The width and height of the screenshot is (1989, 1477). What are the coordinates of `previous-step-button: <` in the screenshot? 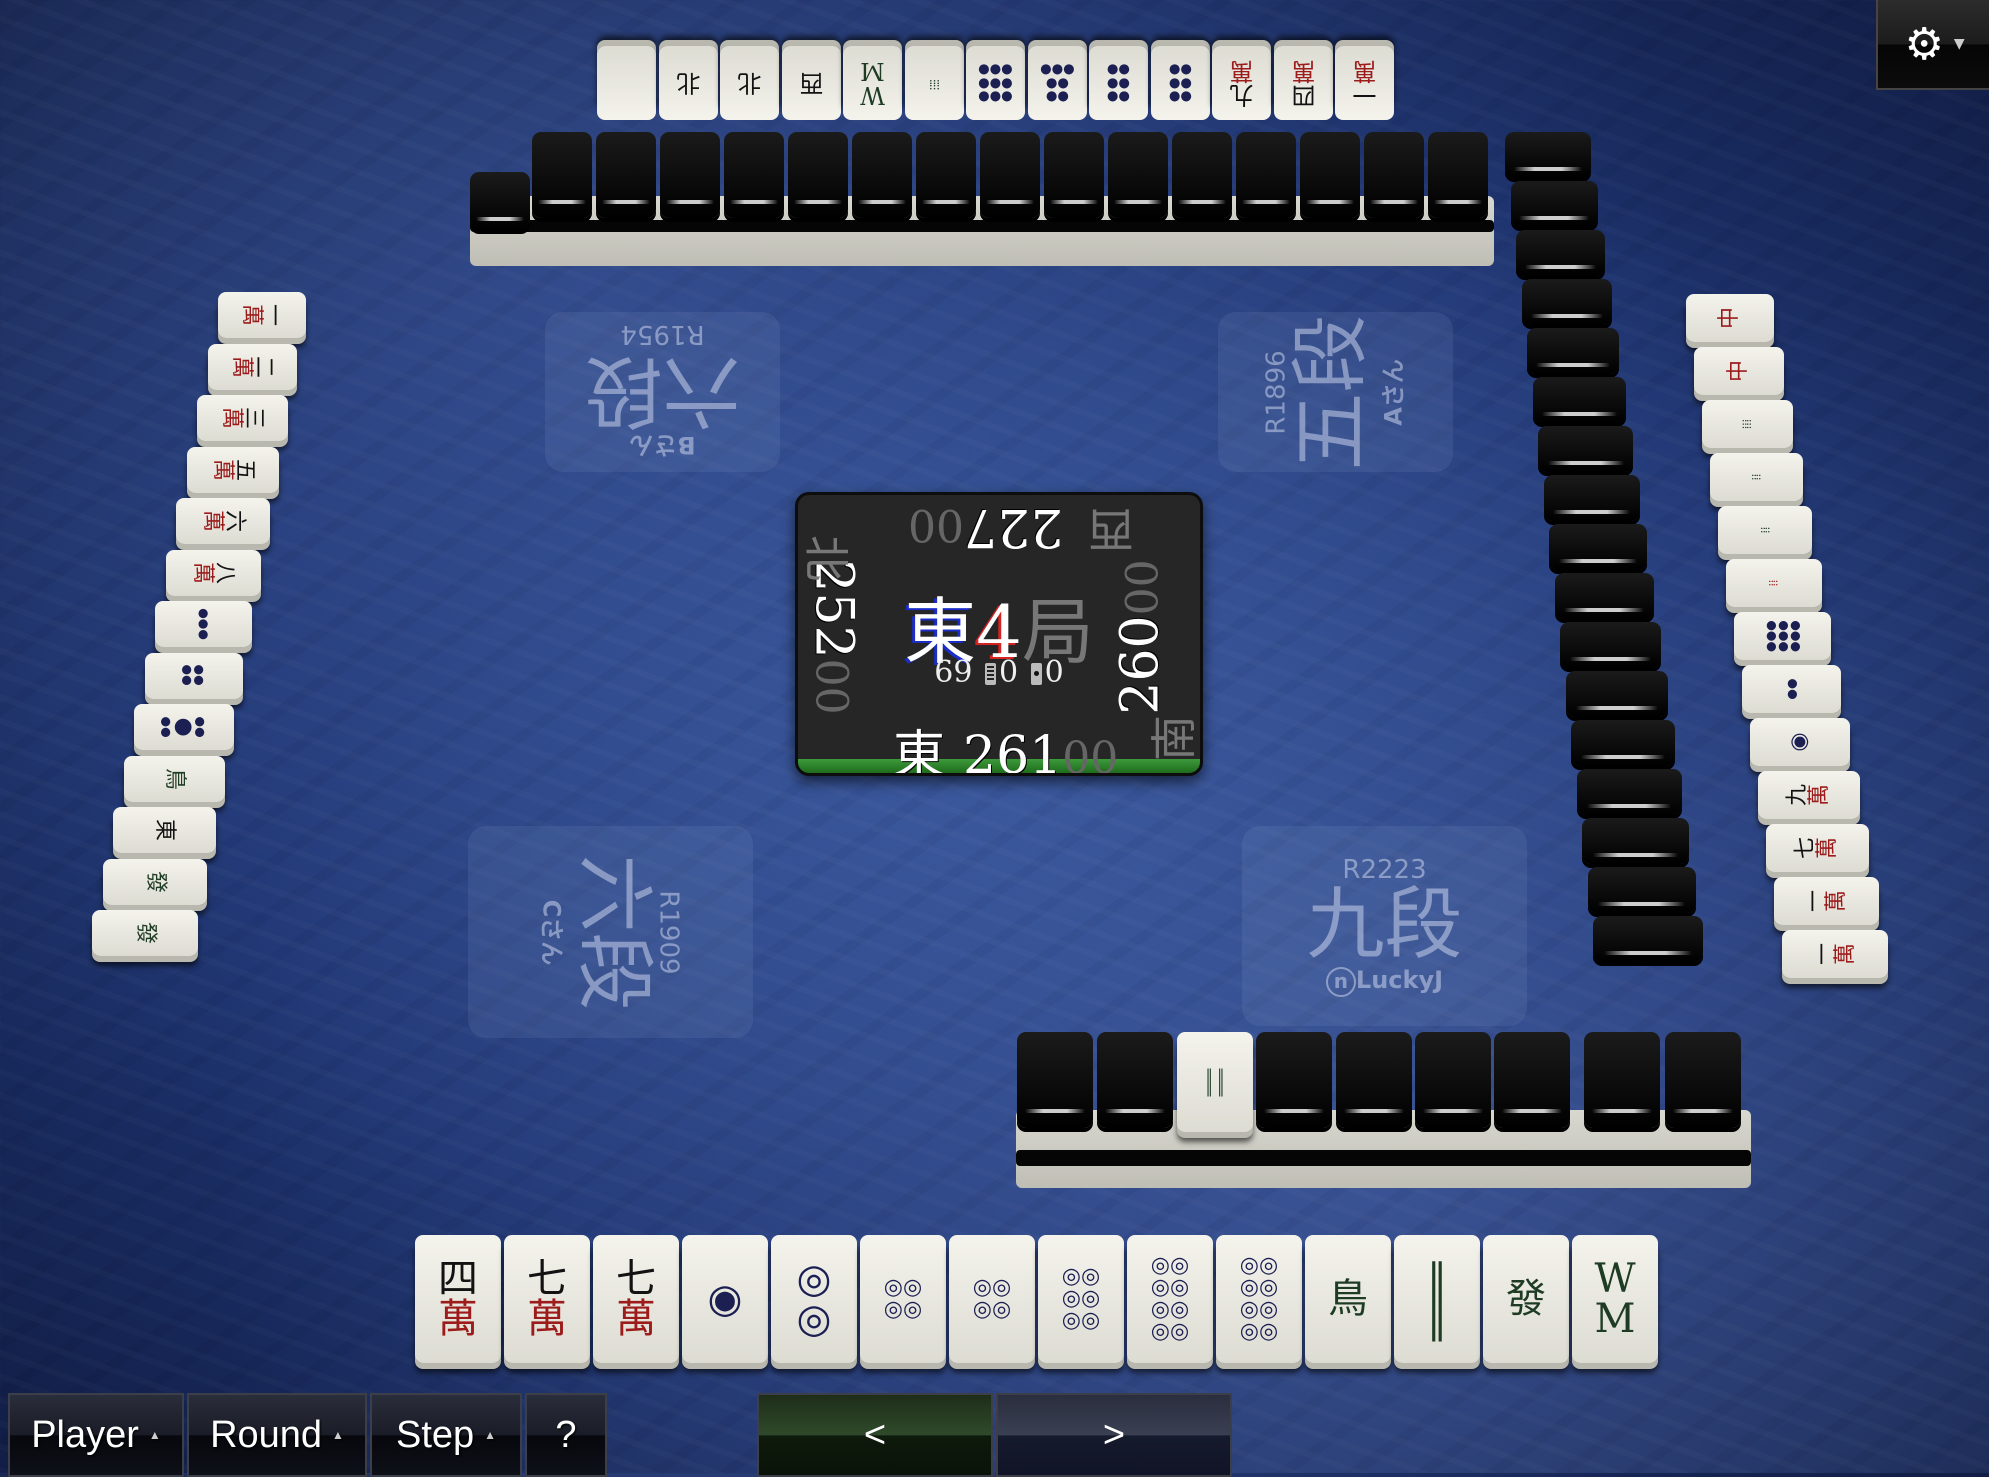 It's located at (875, 1435).